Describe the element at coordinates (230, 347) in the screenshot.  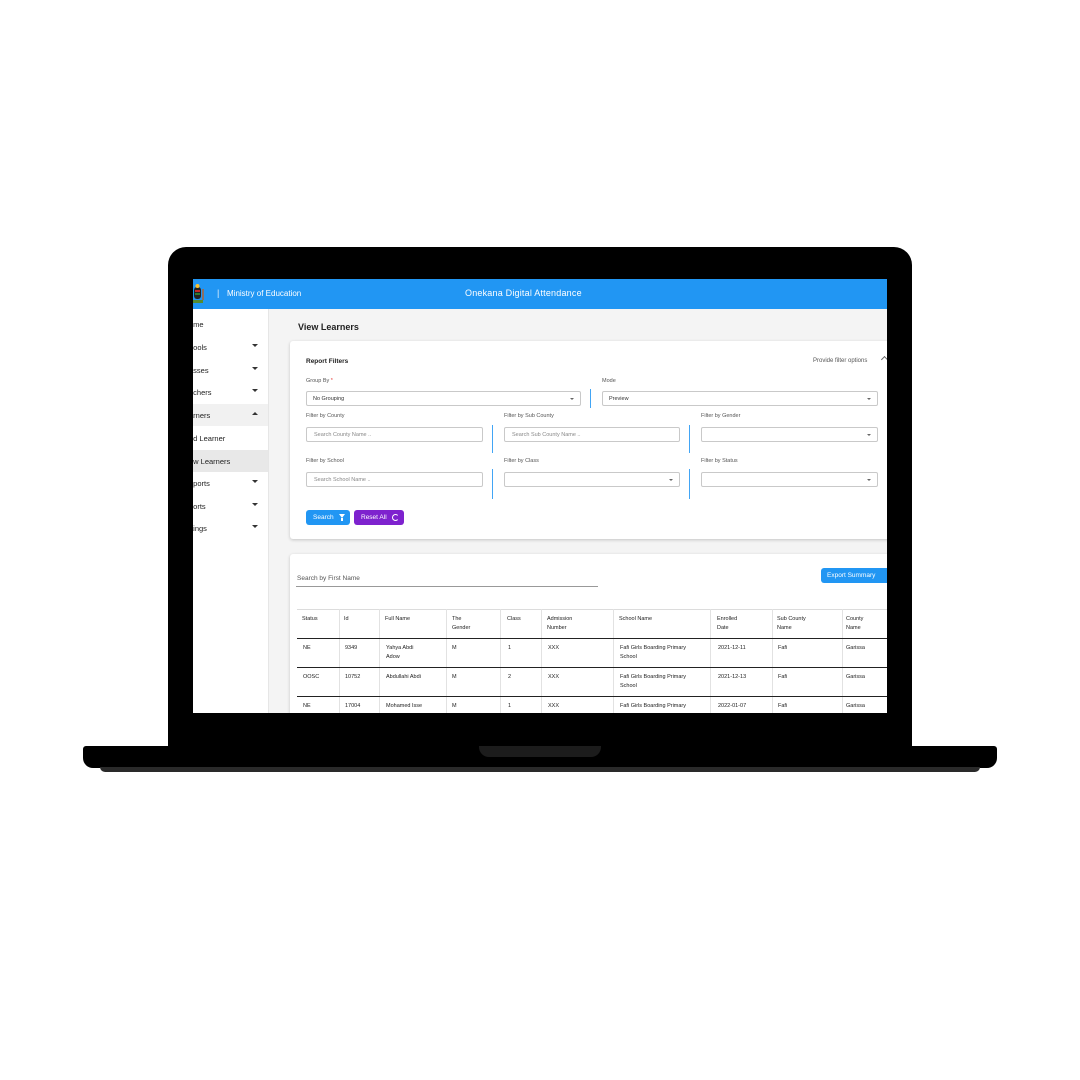
I see `sidebar-item-schools: hools` at that location.